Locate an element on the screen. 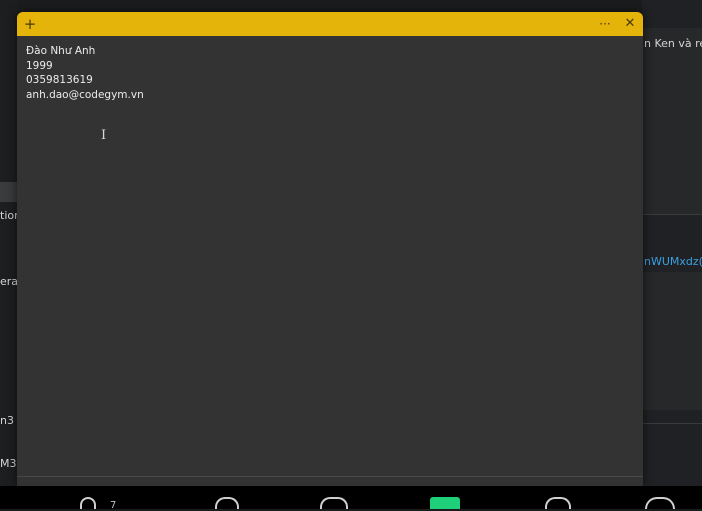 The height and width of the screenshot is (511, 702). active-app-icon is located at coordinates (445, 503).